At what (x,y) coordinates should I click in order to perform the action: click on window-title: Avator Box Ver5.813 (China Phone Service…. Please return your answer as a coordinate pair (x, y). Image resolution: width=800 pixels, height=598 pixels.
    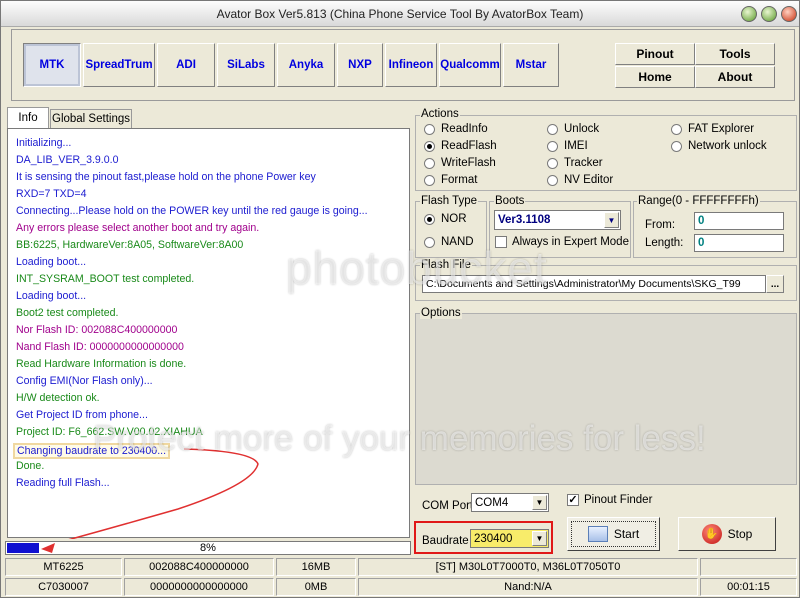
    Looking at the image, I should click on (400, 14).